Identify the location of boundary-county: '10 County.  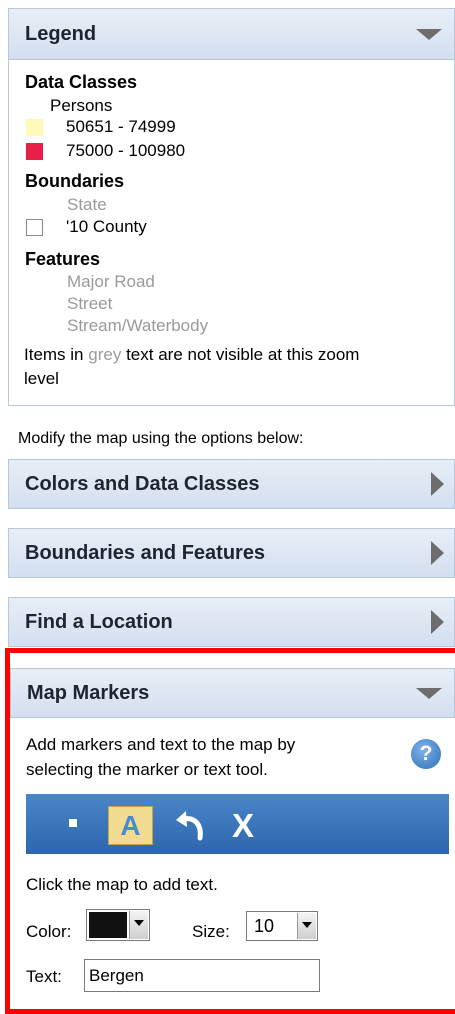
(106, 226).